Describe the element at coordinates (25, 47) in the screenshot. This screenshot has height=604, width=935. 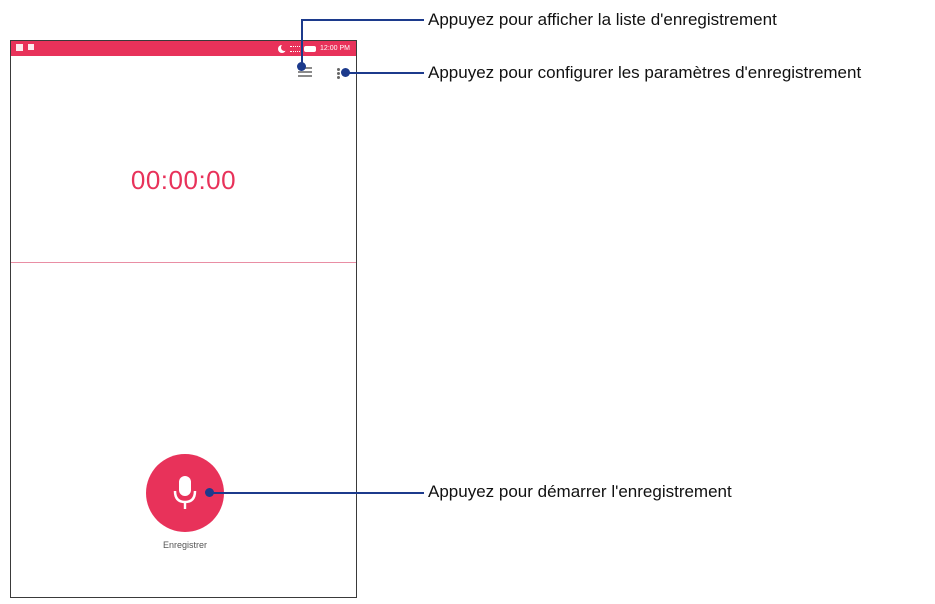
I see `status-bar-notifications` at that location.